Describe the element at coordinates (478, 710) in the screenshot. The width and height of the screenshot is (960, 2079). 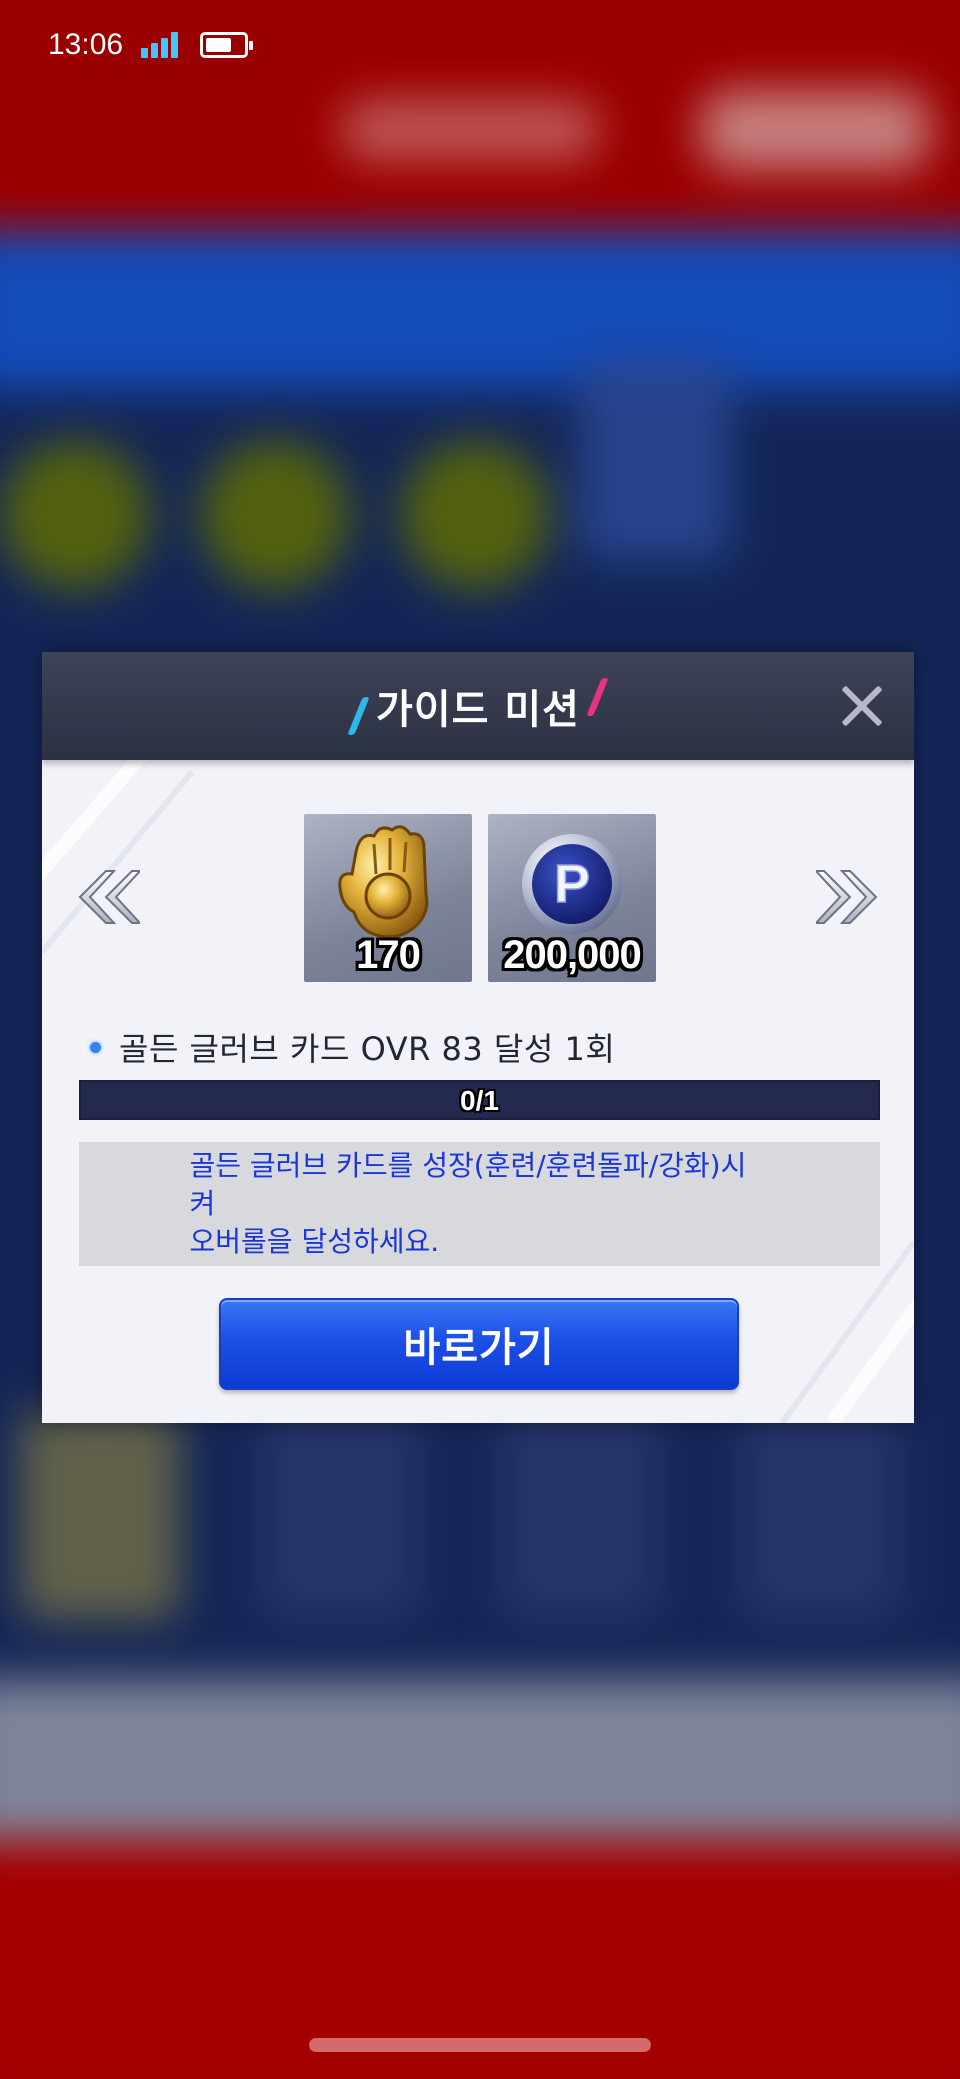
I see `dialog-title: 가이드 미션` at that location.